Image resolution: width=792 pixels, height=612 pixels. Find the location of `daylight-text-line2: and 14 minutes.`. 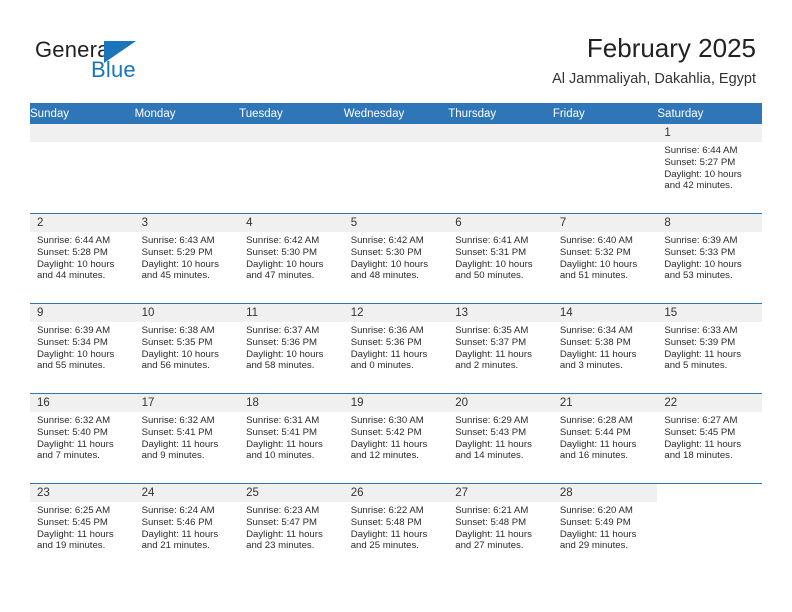

daylight-text-line2: and 14 minutes. is located at coordinates (489, 456).